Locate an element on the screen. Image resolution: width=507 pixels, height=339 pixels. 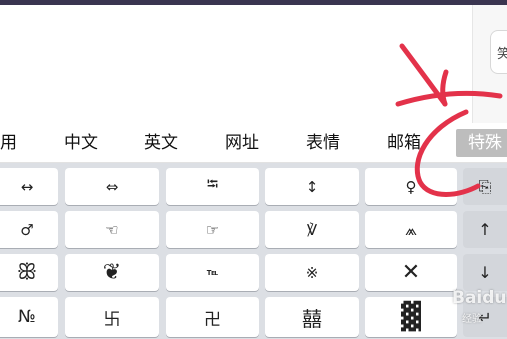
symbol-key: ☜ is located at coordinates (112, 229).